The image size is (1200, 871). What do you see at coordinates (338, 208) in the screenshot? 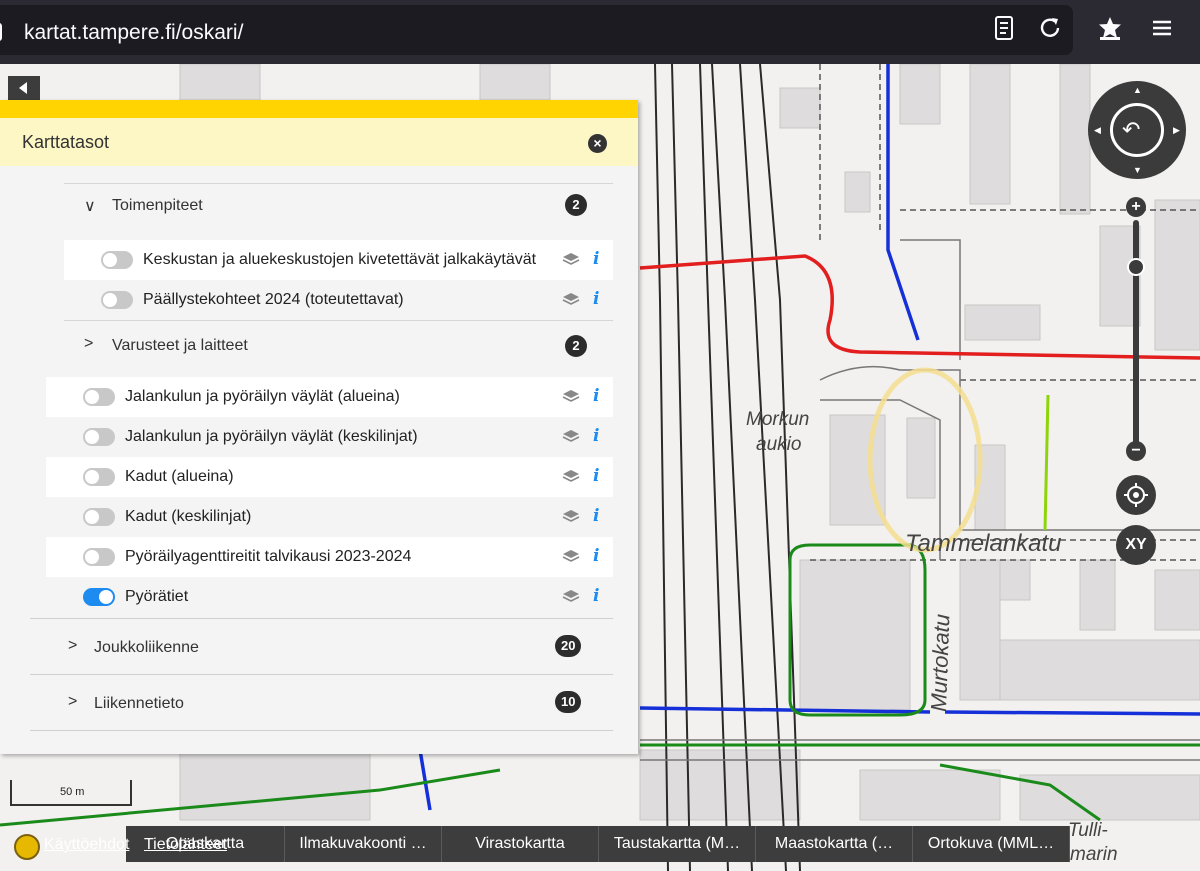
I see `subgroup-toimenpiteet: ∨ Toimenpiteet 2` at bounding box center [338, 208].